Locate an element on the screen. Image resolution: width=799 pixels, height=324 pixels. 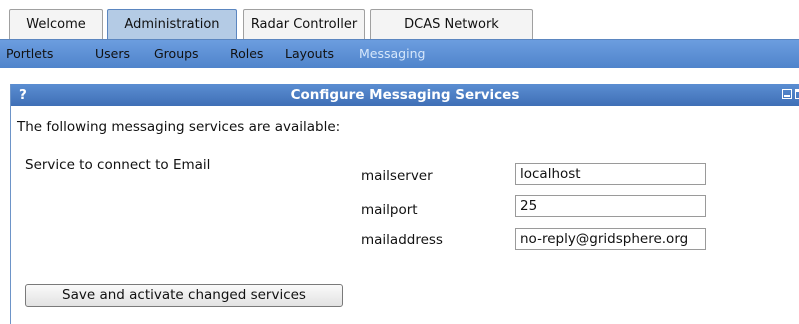
portlet-title-bar: Configure Messaging Services ? is located at coordinates (405, 95).